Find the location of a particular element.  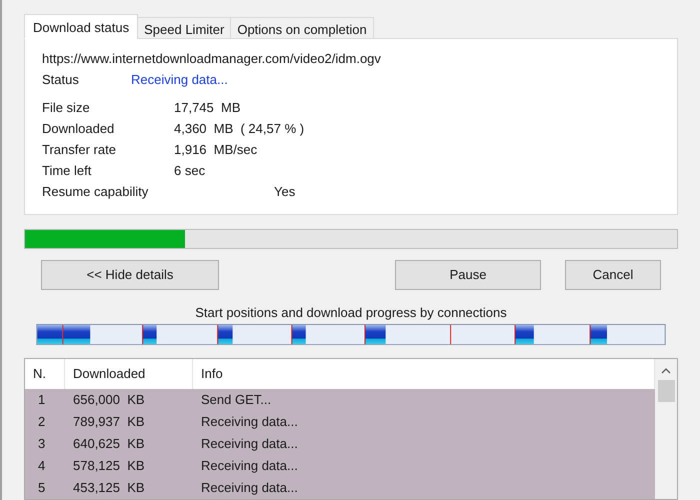

table-cell-text: 578,125 KB is located at coordinates (109, 466).